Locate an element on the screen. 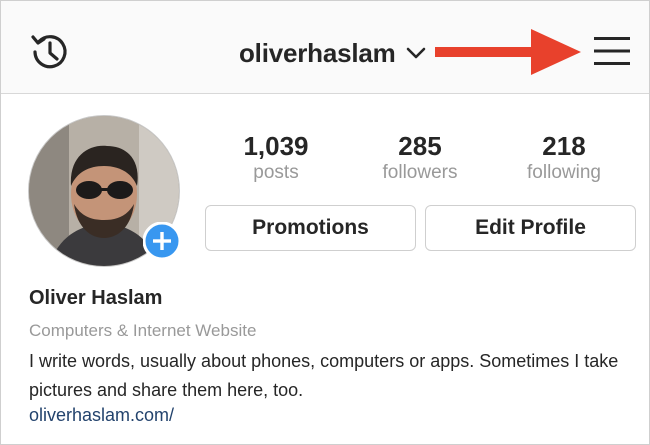  posts-label: posts is located at coordinates (276, 172).